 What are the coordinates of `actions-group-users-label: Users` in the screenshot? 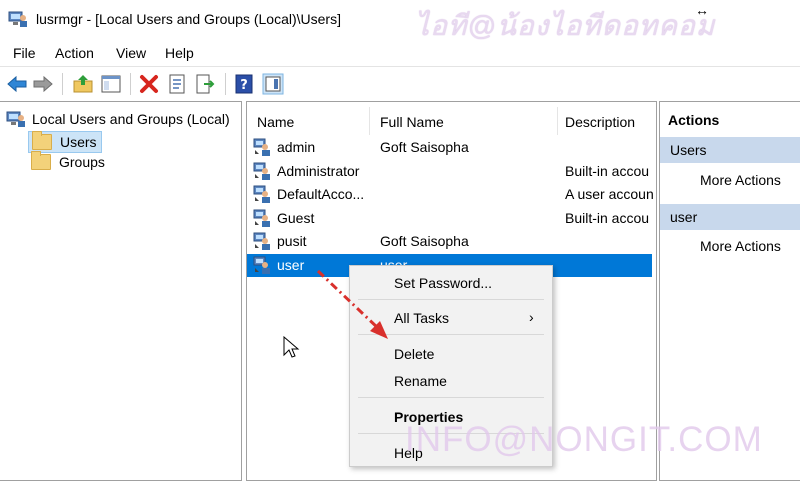 It's located at (688, 150).